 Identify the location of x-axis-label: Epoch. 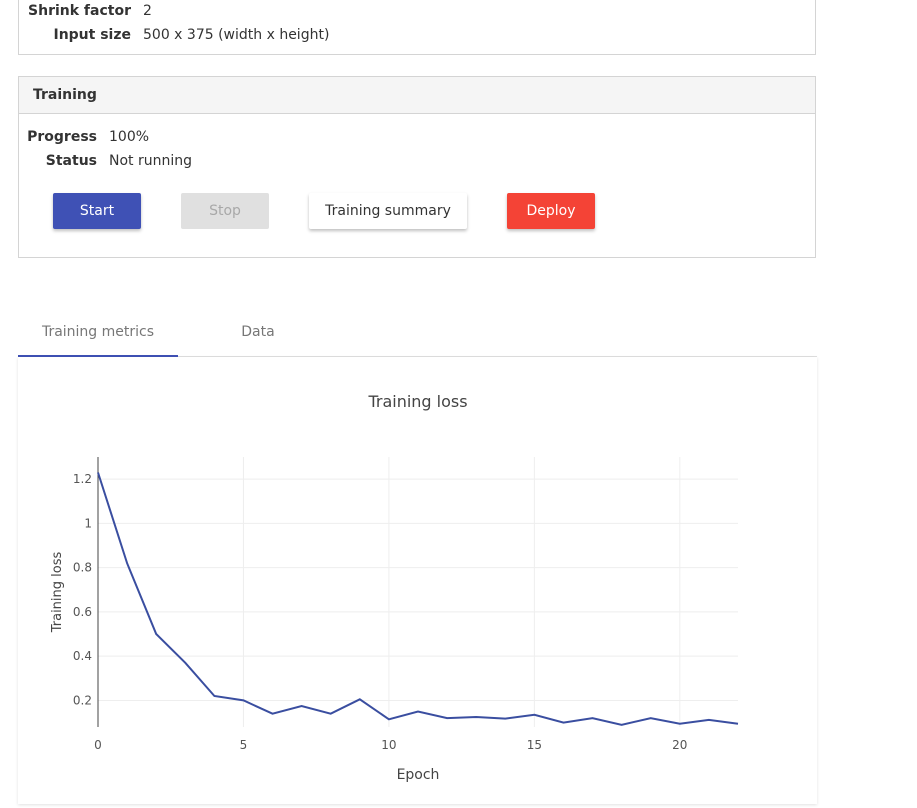
(418, 775).